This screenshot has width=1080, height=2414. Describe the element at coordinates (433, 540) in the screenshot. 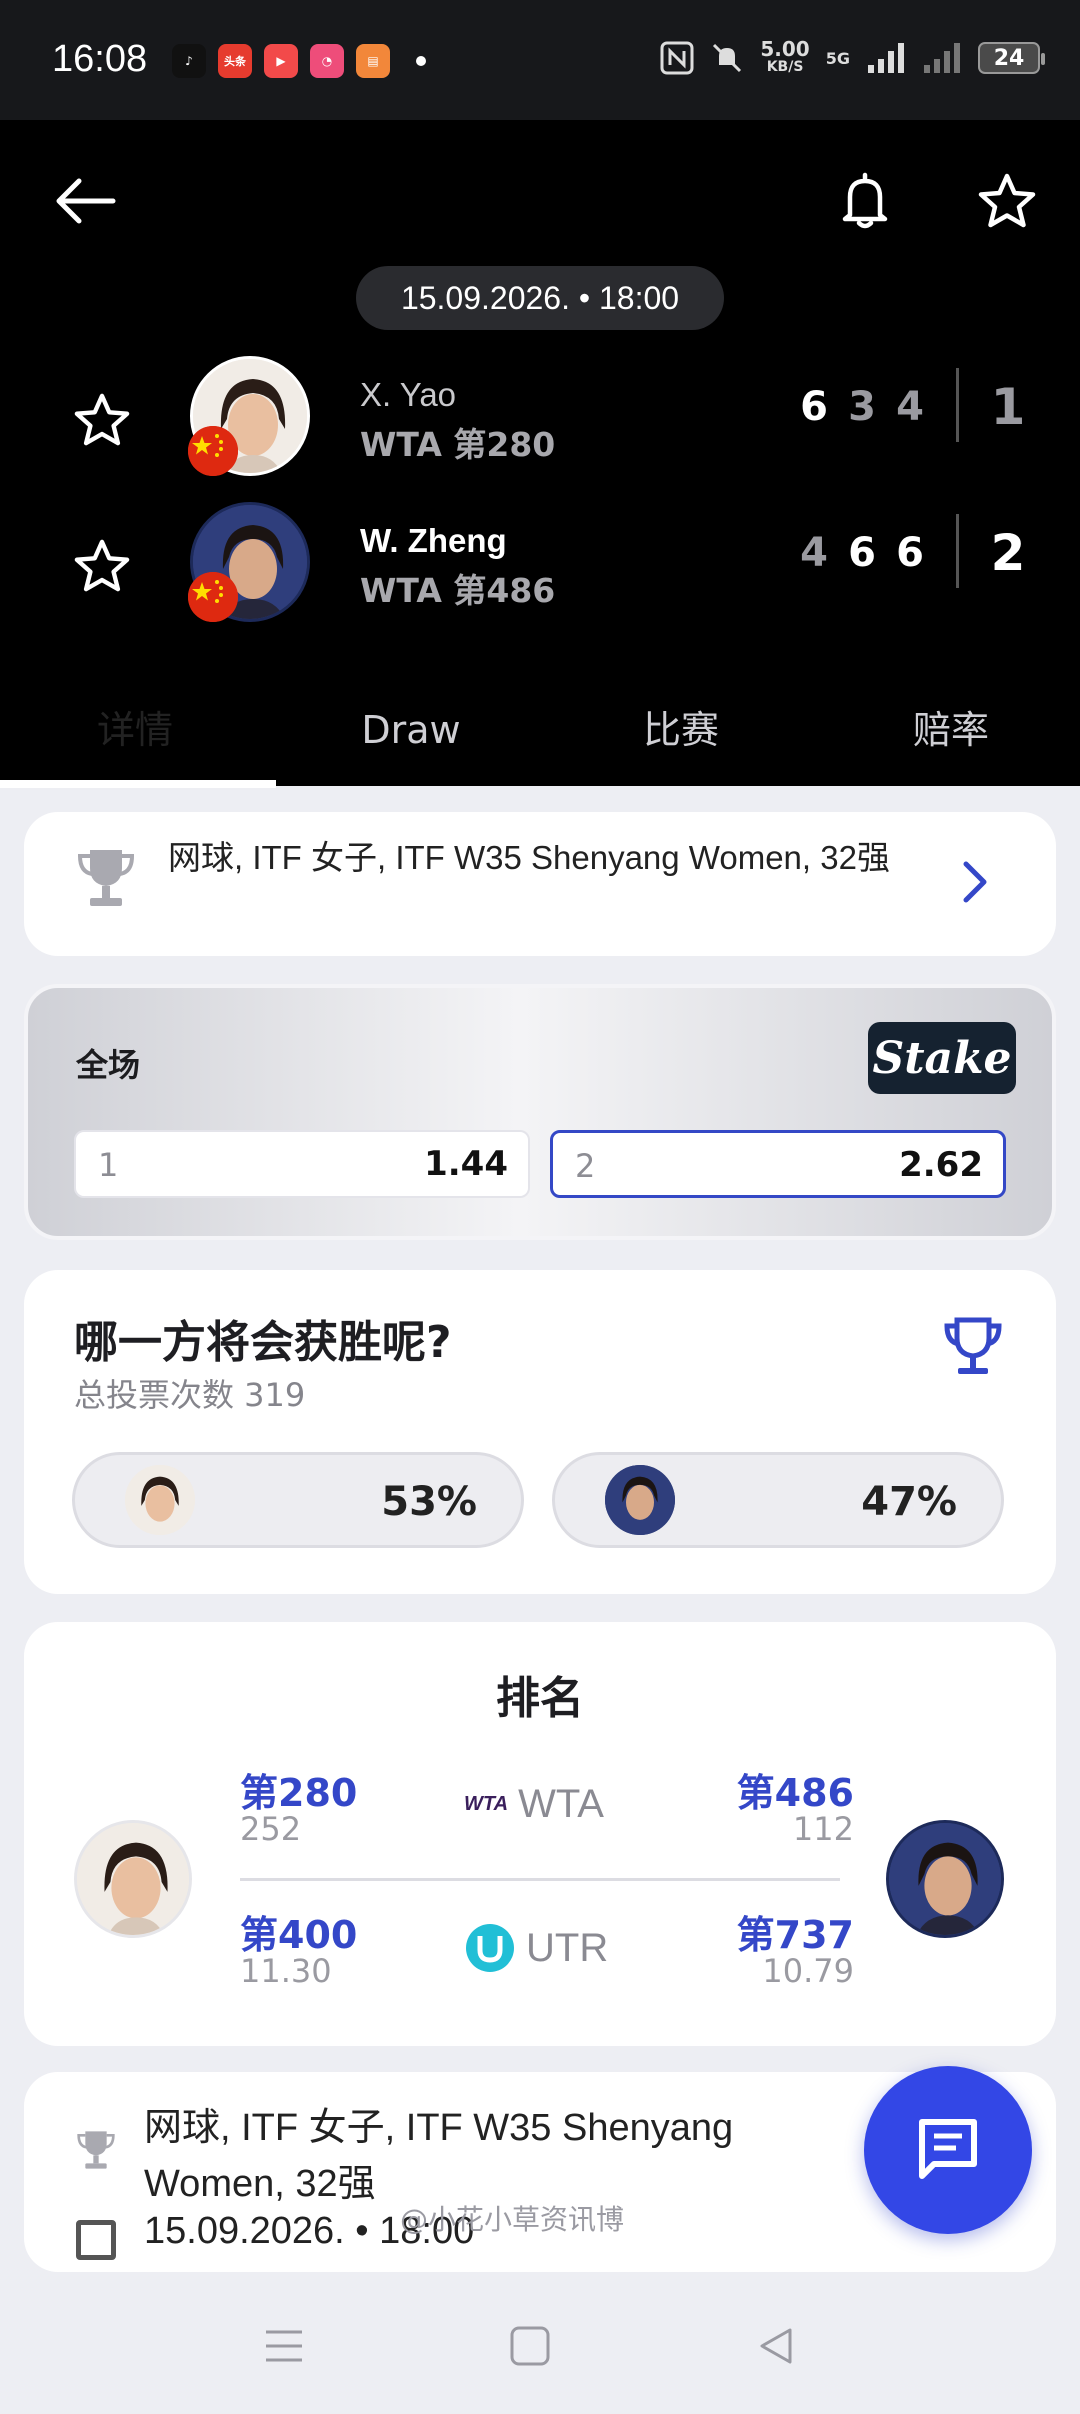

I see `player-name: W. Zheng` at that location.